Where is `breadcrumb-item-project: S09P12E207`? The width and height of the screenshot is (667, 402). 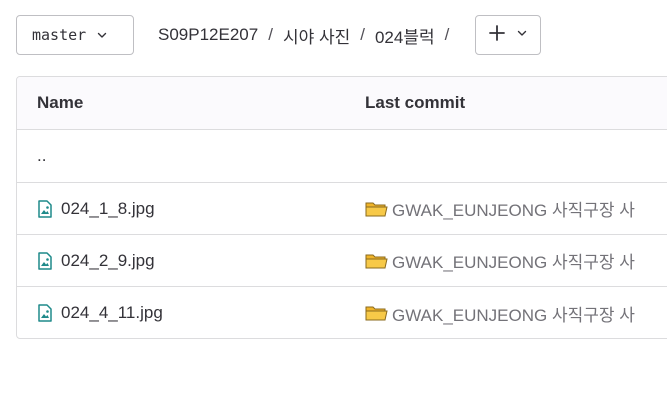 breadcrumb-item-project: S09P12E207 is located at coordinates (208, 35).